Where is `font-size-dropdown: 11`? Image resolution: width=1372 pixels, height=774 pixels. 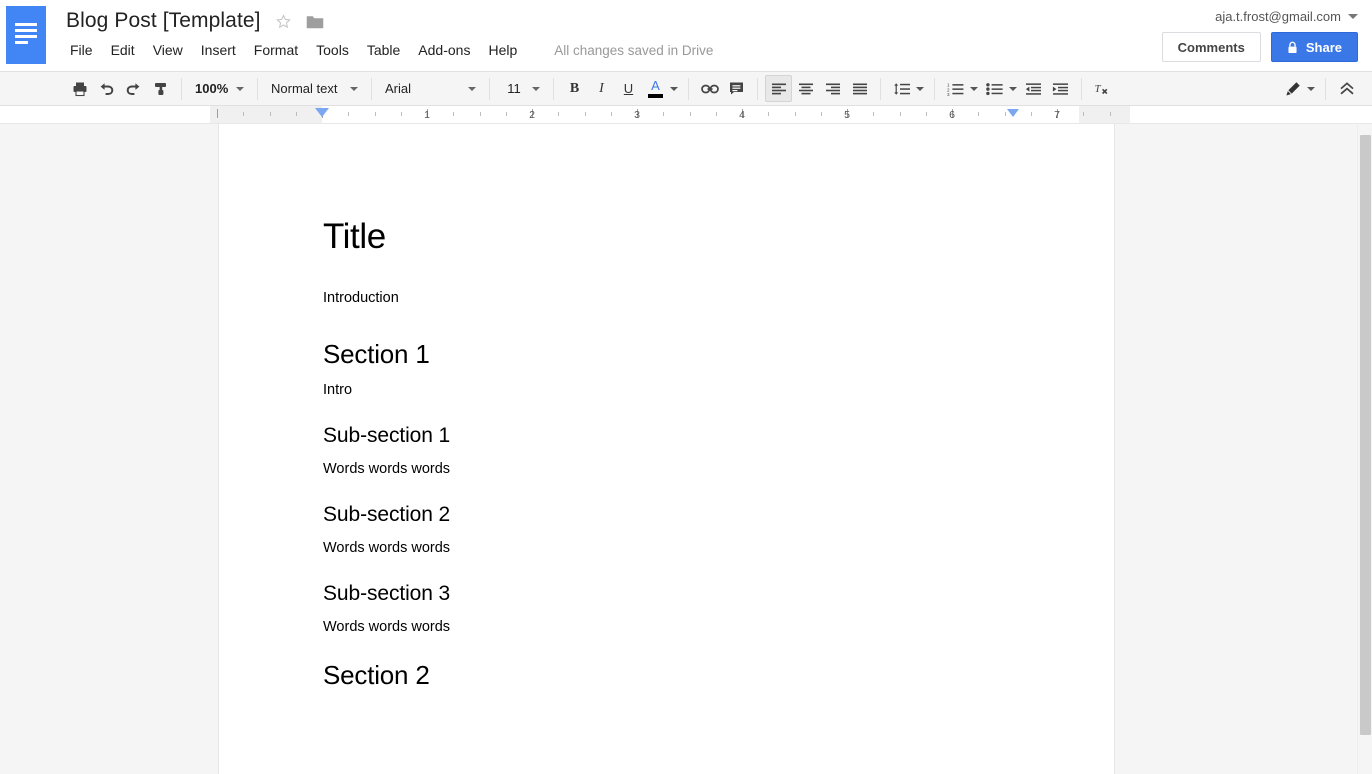 font-size-dropdown: 11 is located at coordinates (521, 88).